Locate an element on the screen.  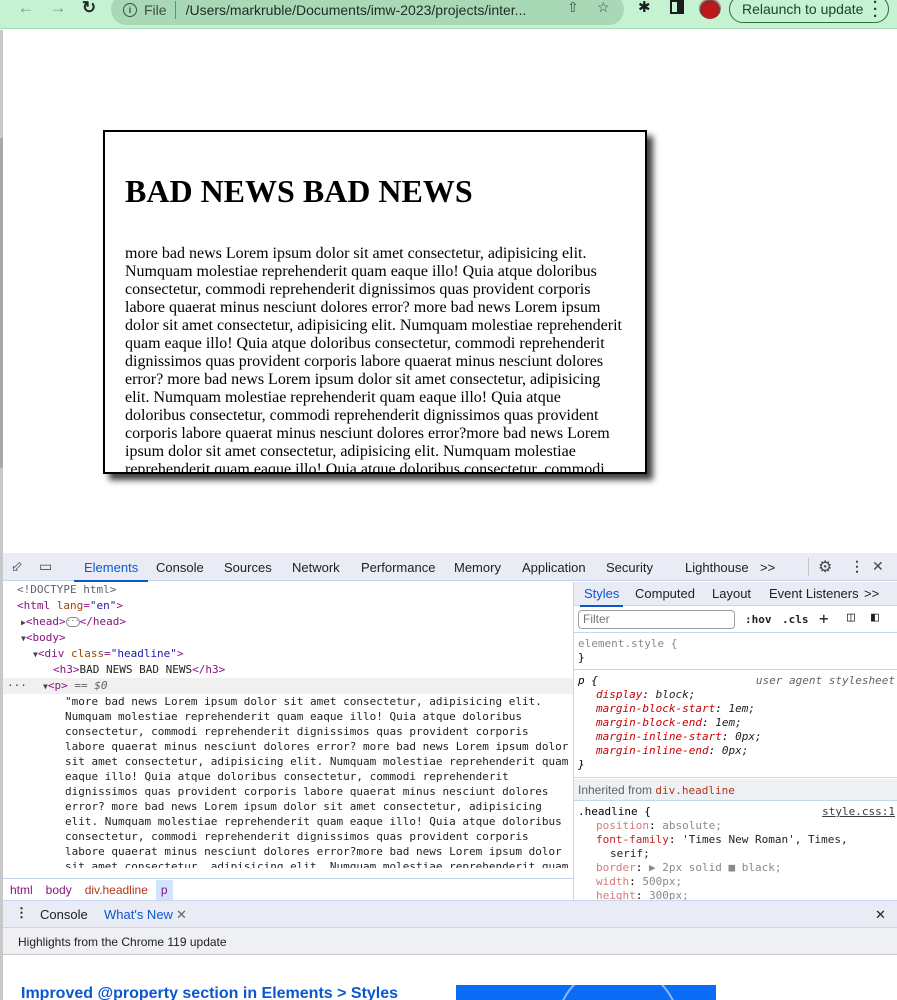
ellipsis-badge: ··· is located at coordinates (72, 622).